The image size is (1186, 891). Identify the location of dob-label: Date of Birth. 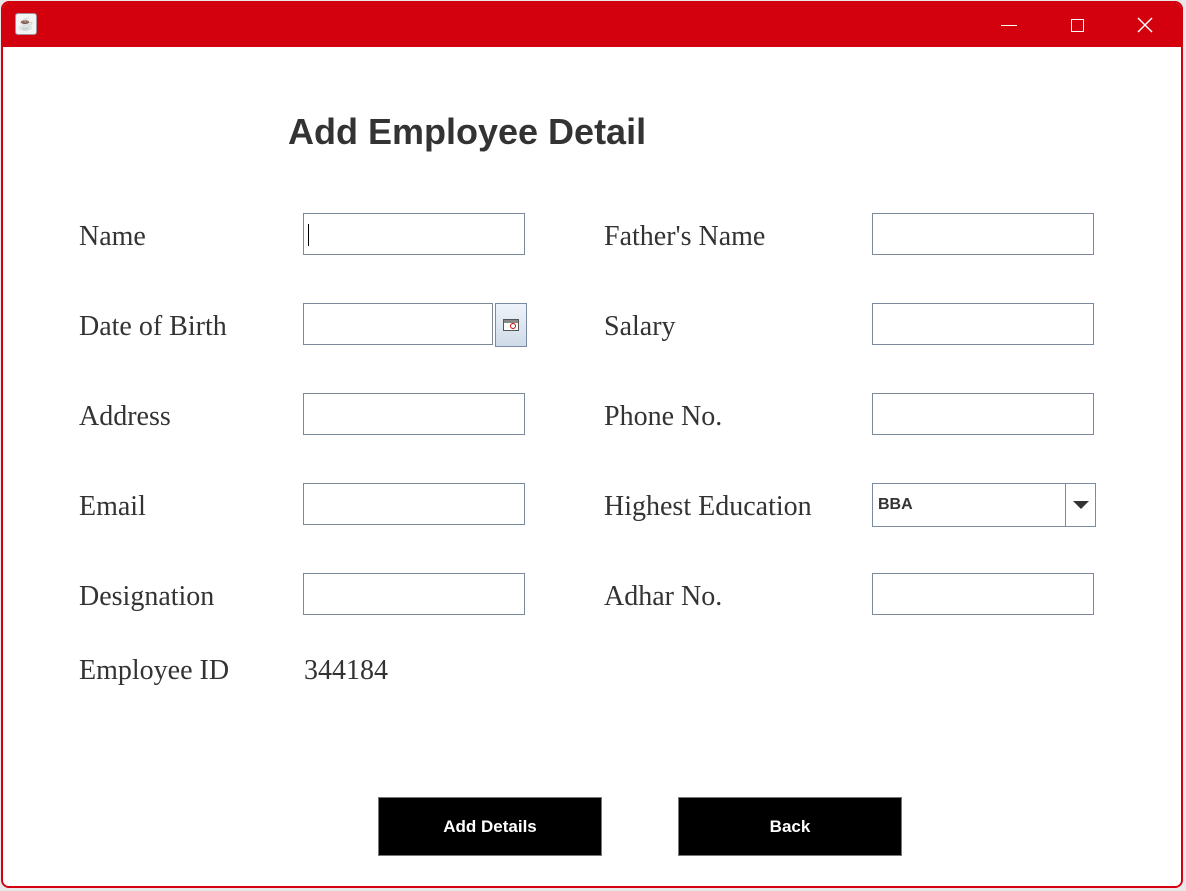
(153, 326).